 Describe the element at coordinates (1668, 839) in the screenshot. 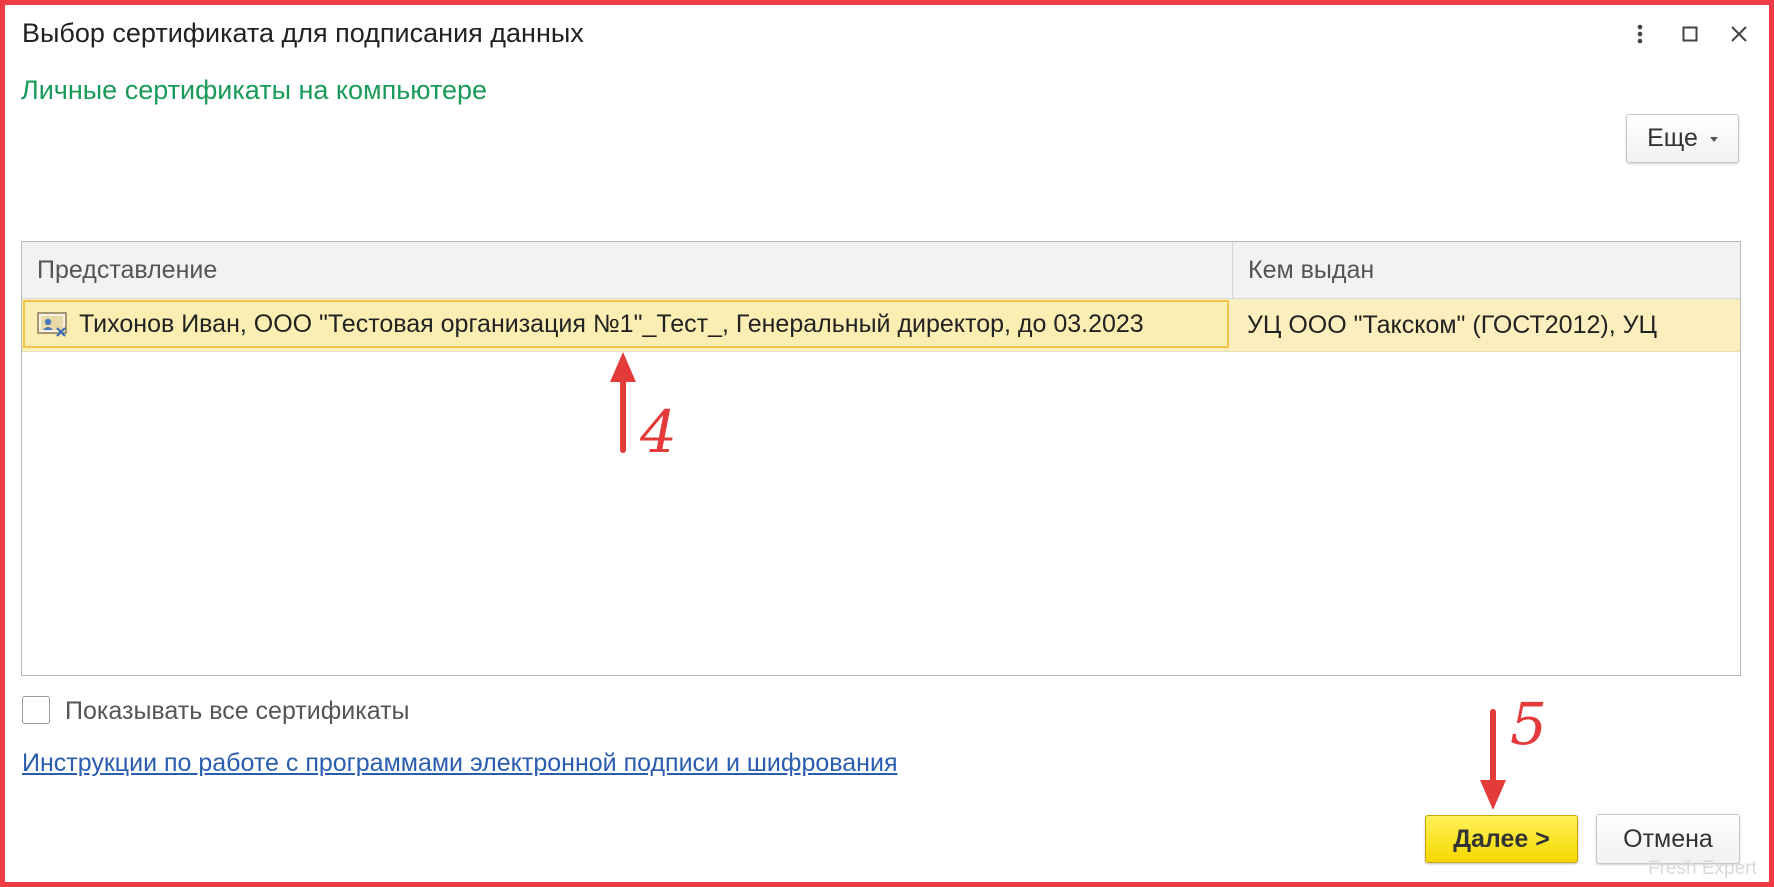

I see `cancel-button: Отмена` at that location.